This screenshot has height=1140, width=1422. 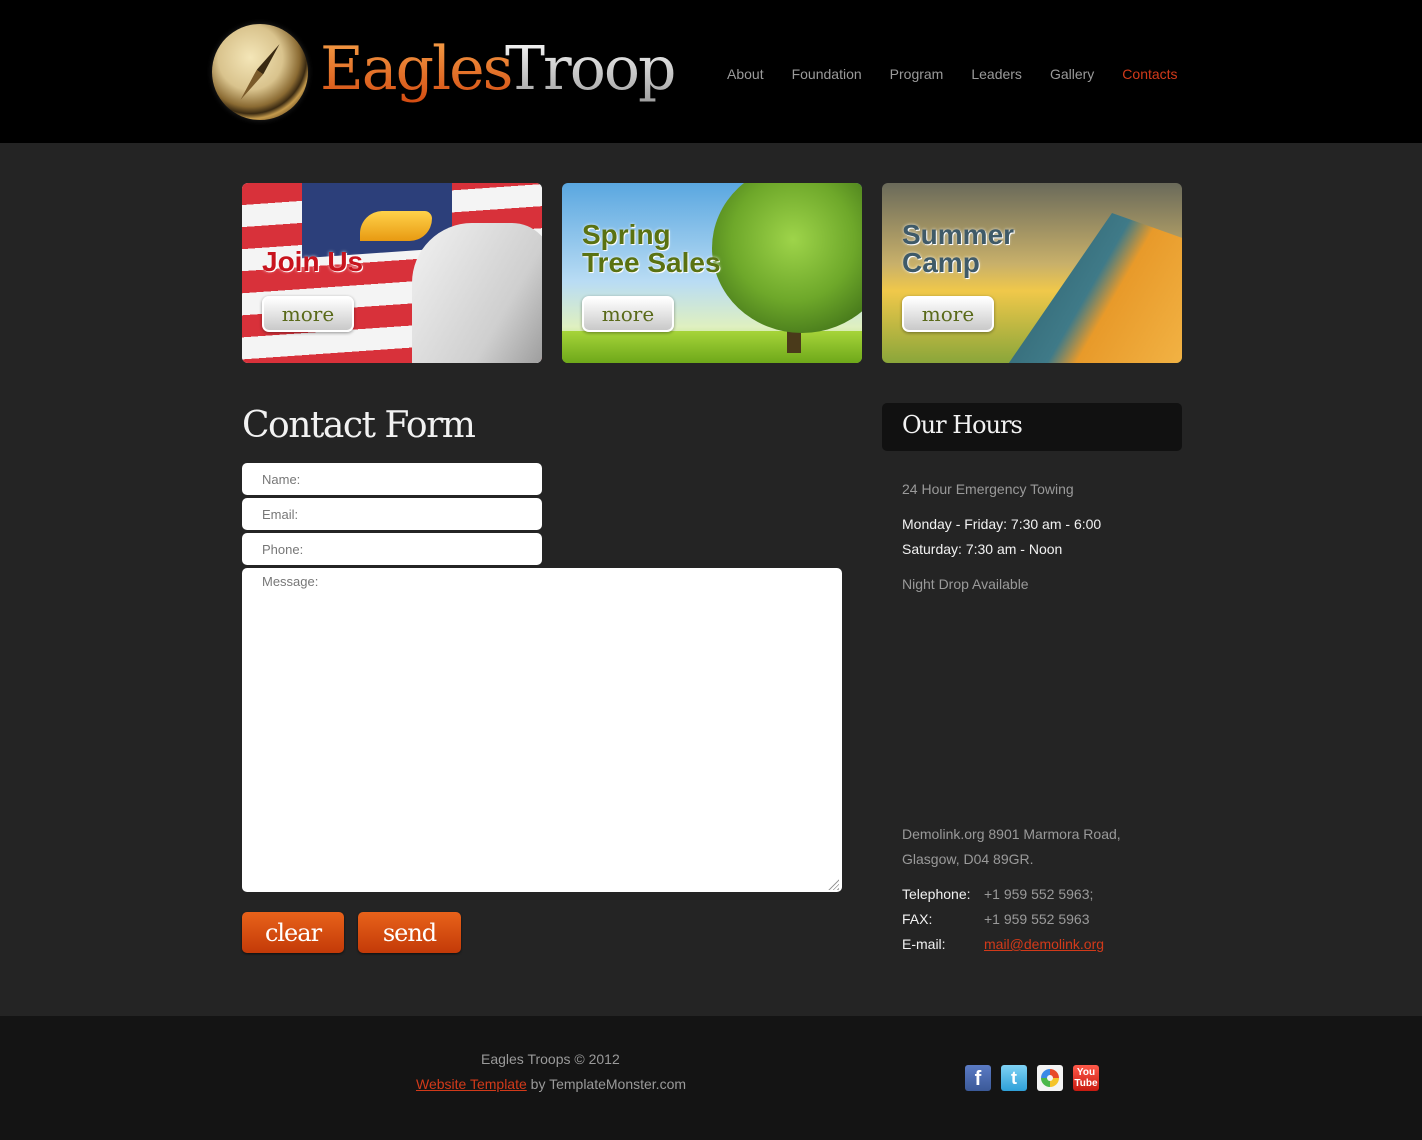 What do you see at coordinates (1002, 524) in the screenshot?
I see `hours-line-weekdays: Monday - Friday: 7:30 am - 6:00` at bounding box center [1002, 524].